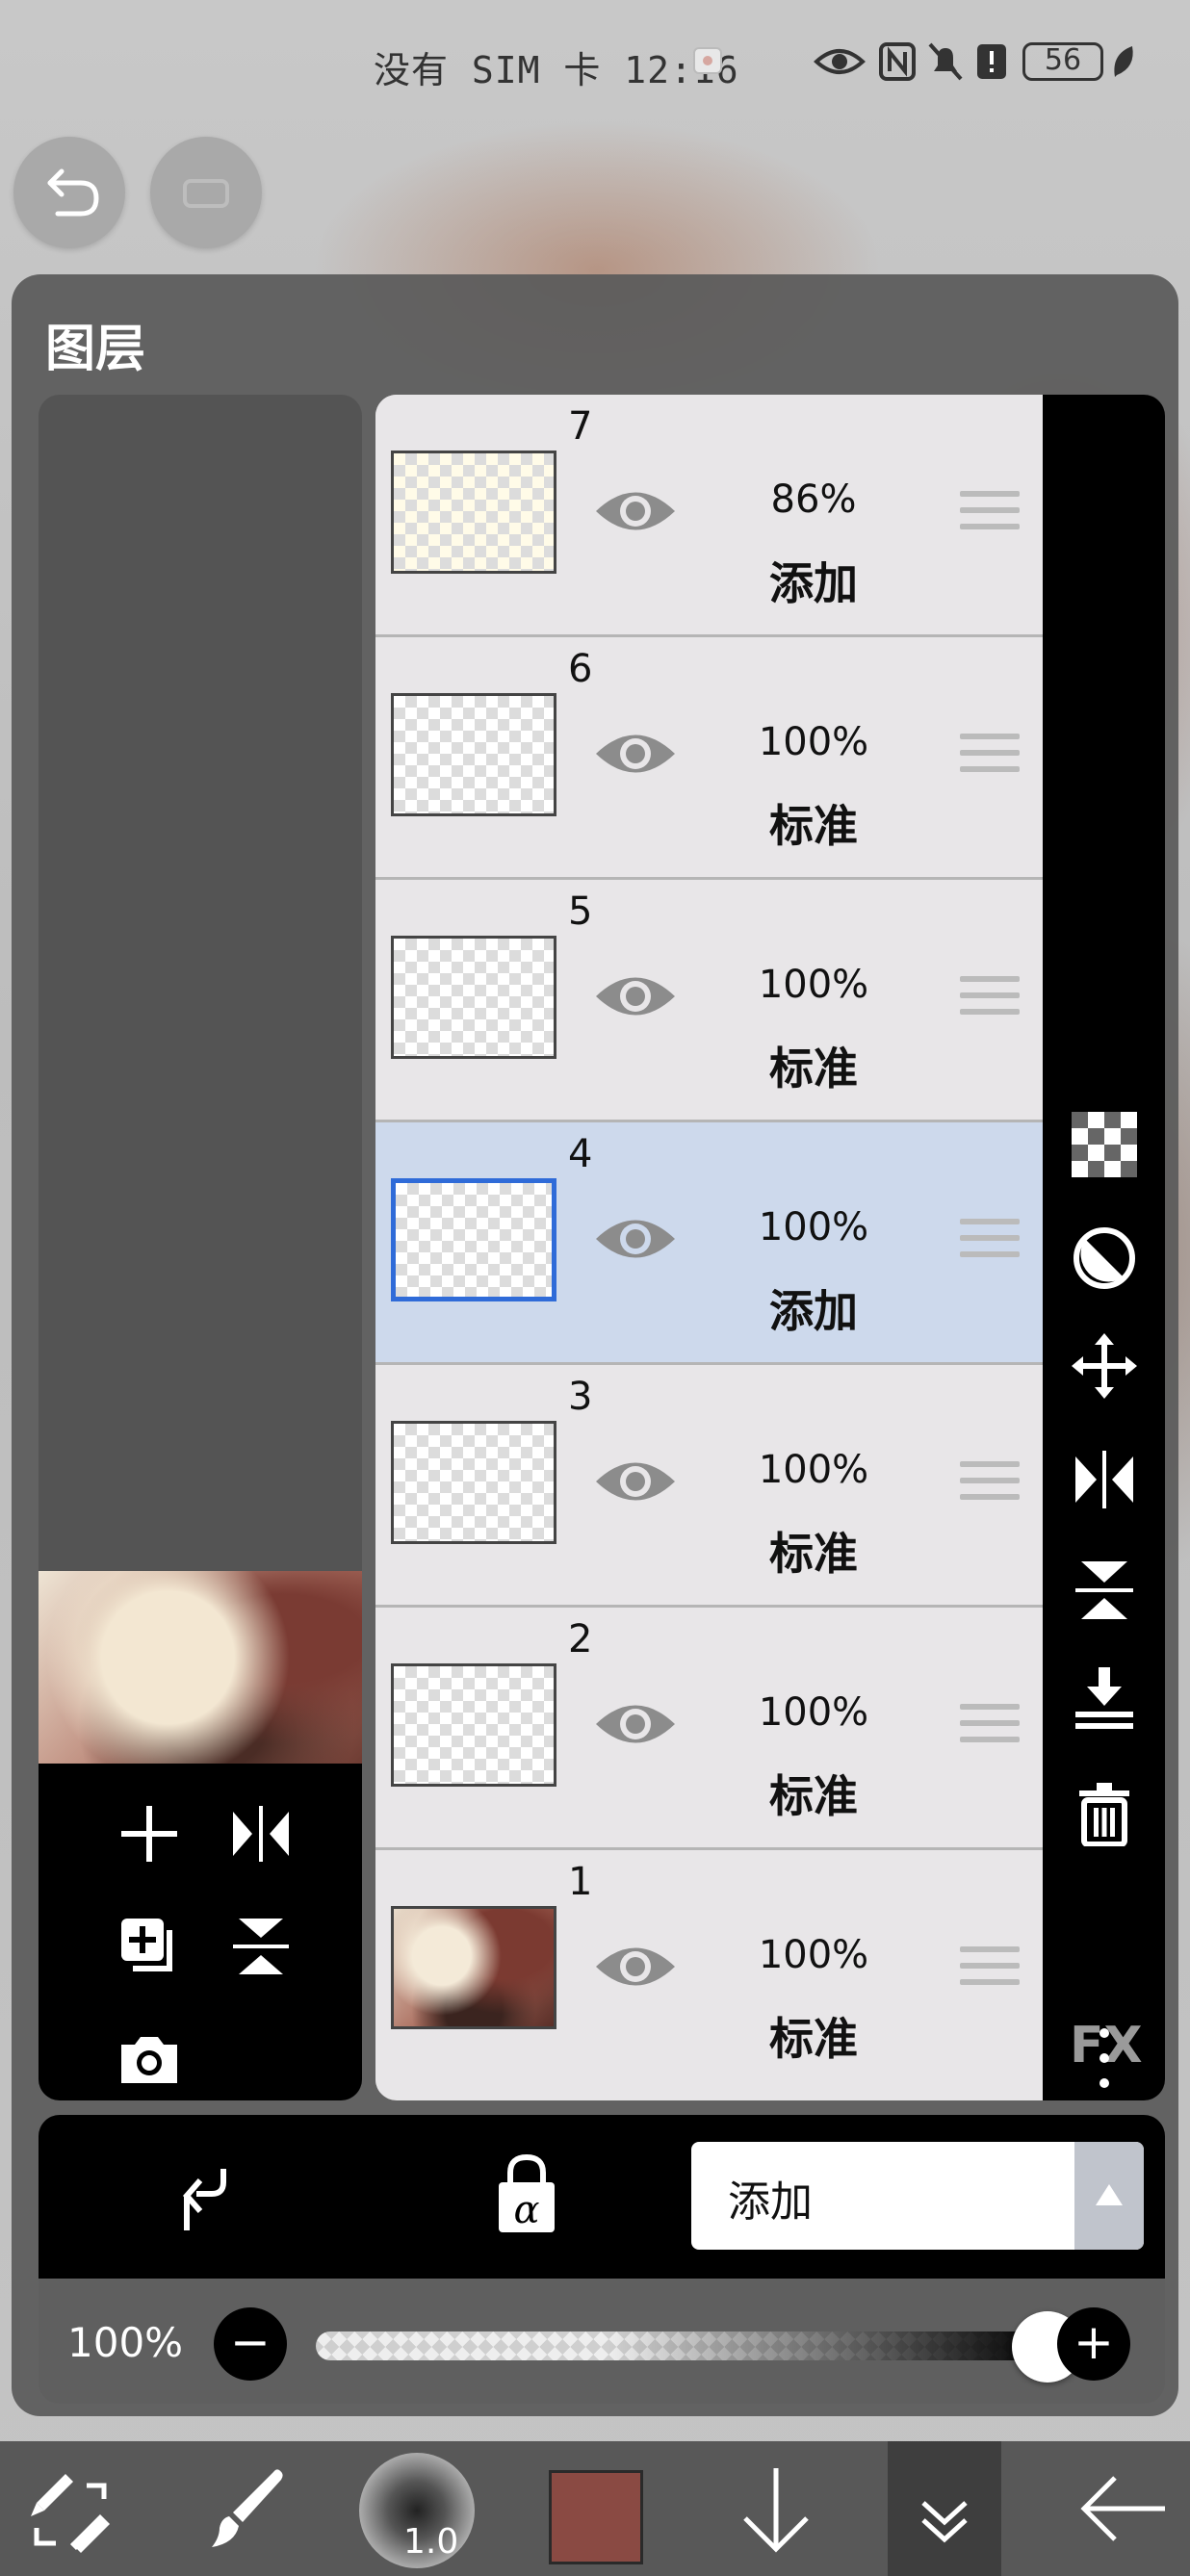  What do you see at coordinates (431, 2542) in the screenshot?
I see `brush-size-value: 1.0` at bounding box center [431, 2542].